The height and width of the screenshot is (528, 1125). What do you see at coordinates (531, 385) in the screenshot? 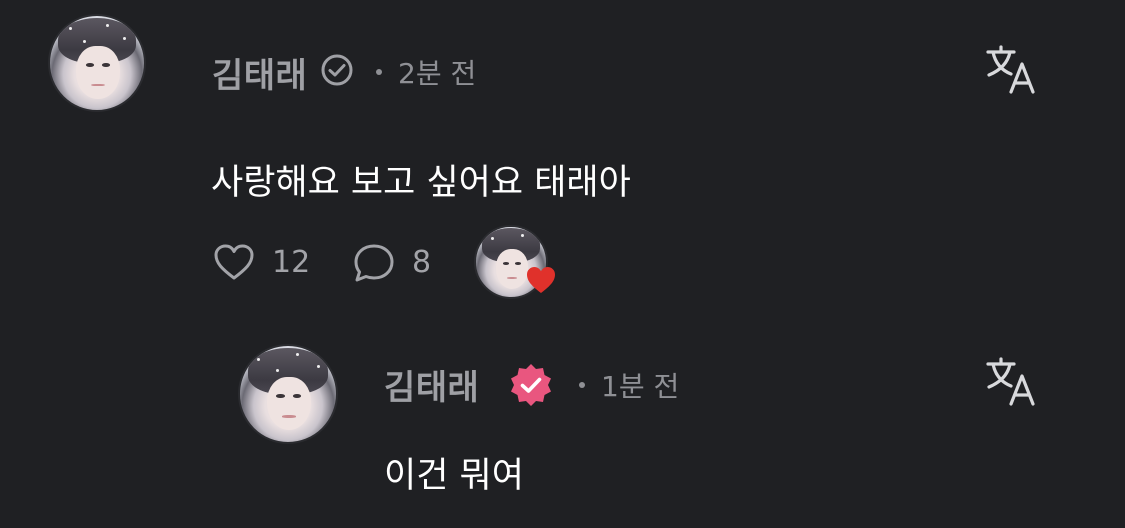
I see `verified-badge-icon` at bounding box center [531, 385].